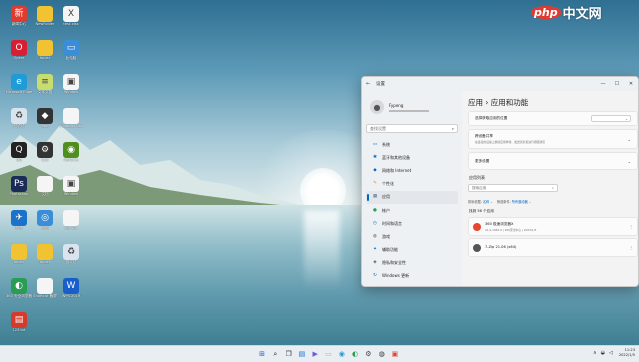 The width and height of the screenshot is (639, 362). Describe the element at coordinates (480, 201) in the screenshot. I see `sort-filter: 排序依据: 名称 ⌄` at that location.